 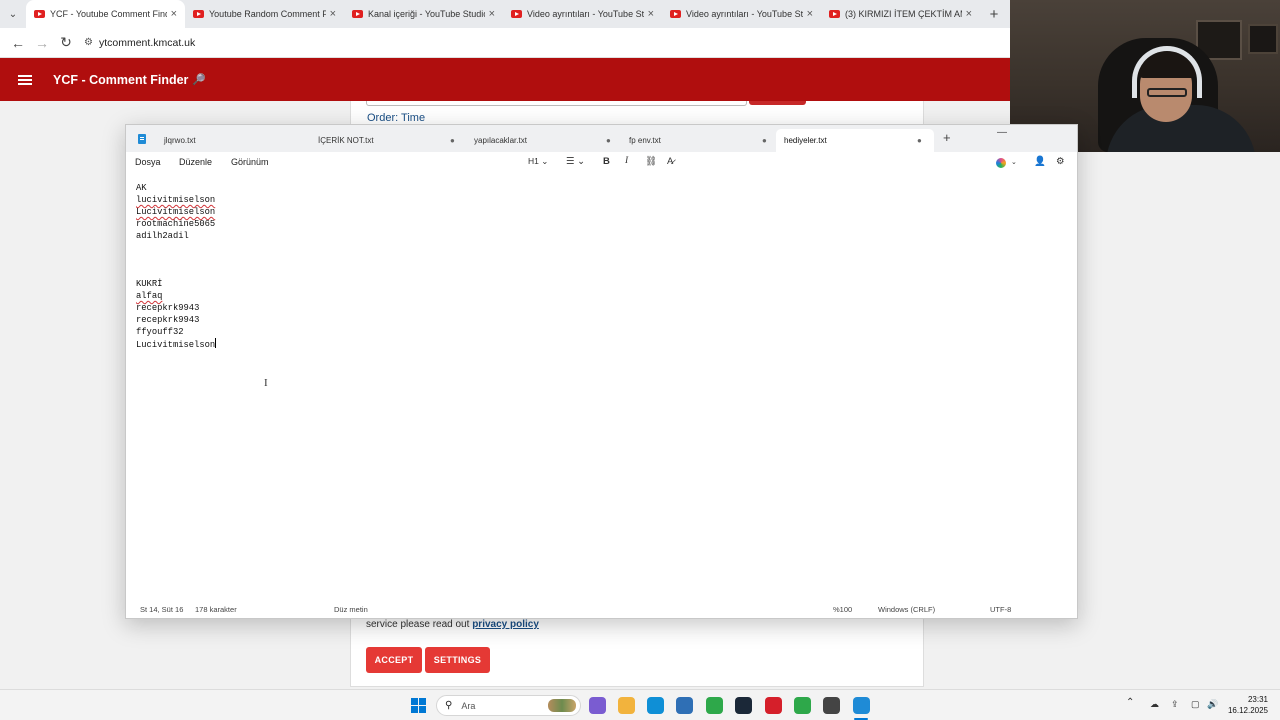 What do you see at coordinates (1245, 710) in the screenshot?
I see `clock-date: 16.12.2025` at bounding box center [1245, 710].